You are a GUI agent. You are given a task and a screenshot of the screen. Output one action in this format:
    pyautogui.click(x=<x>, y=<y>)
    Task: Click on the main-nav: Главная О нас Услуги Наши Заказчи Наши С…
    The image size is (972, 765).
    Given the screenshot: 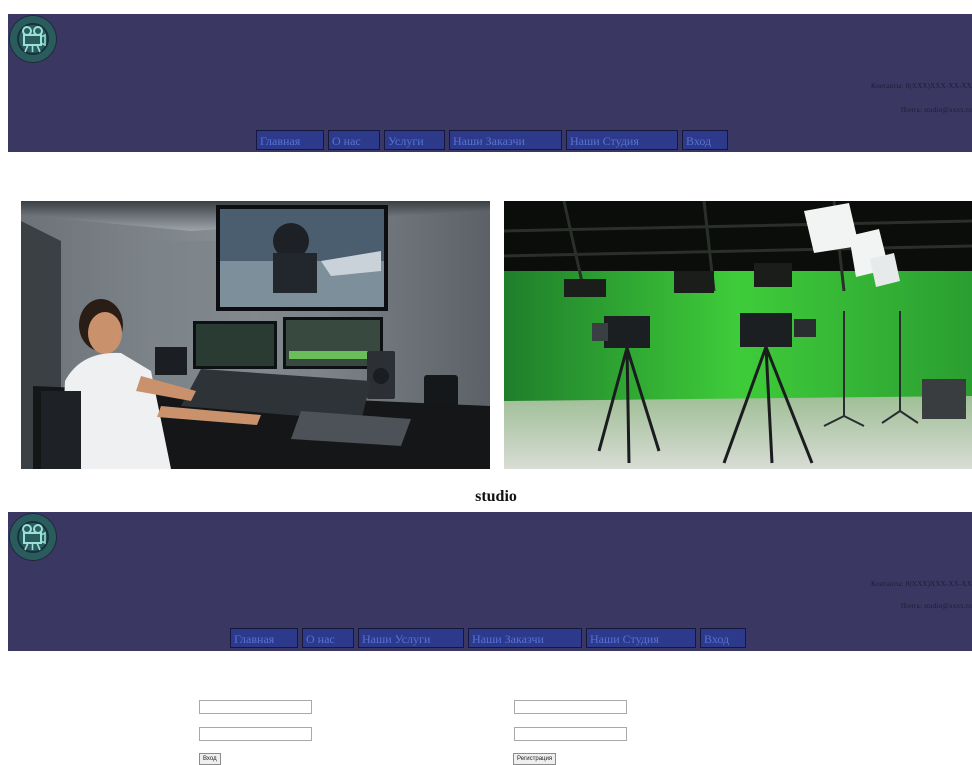 What is the action you would take?
    pyautogui.click(x=492, y=140)
    